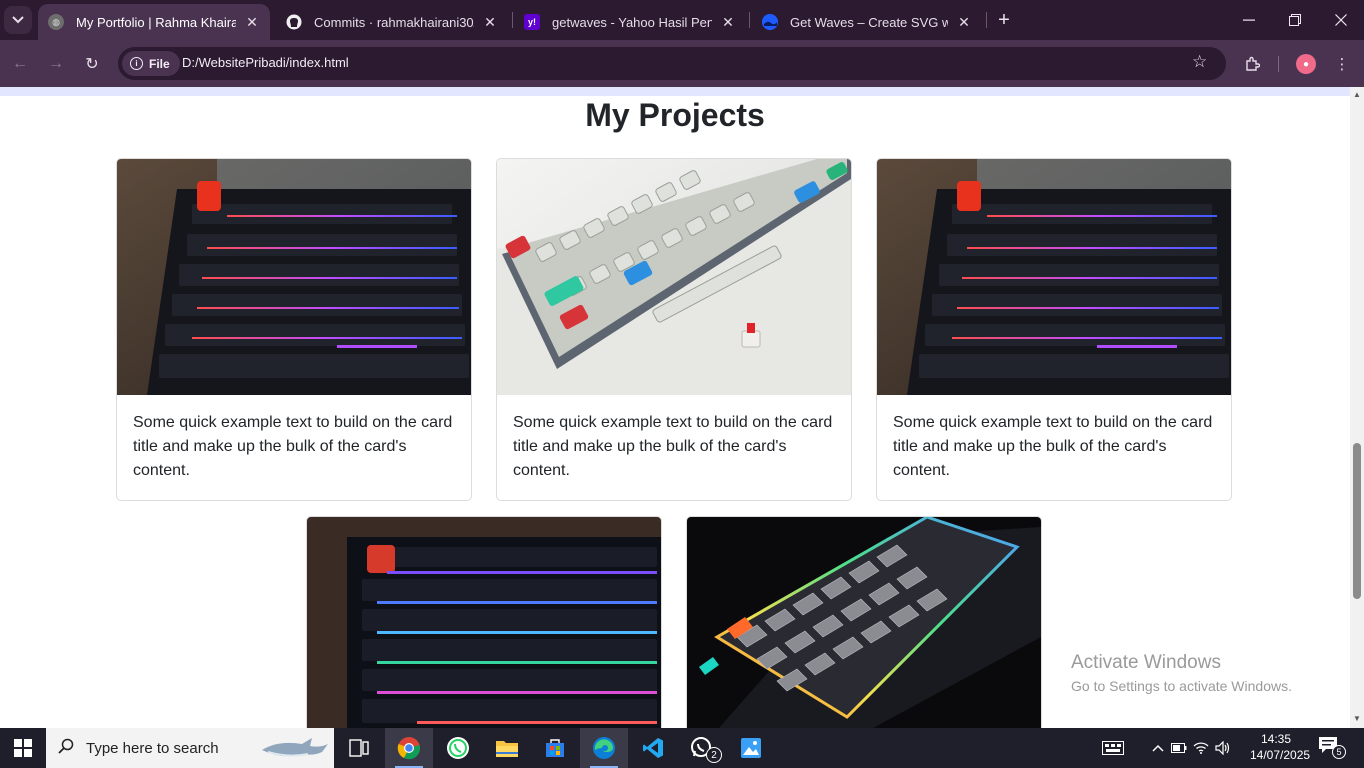 This screenshot has height=768, width=1364. What do you see at coordinates (1278, 64) in the screenshot?
I see `toolbar-divider` at bounding box center [1278, 64].